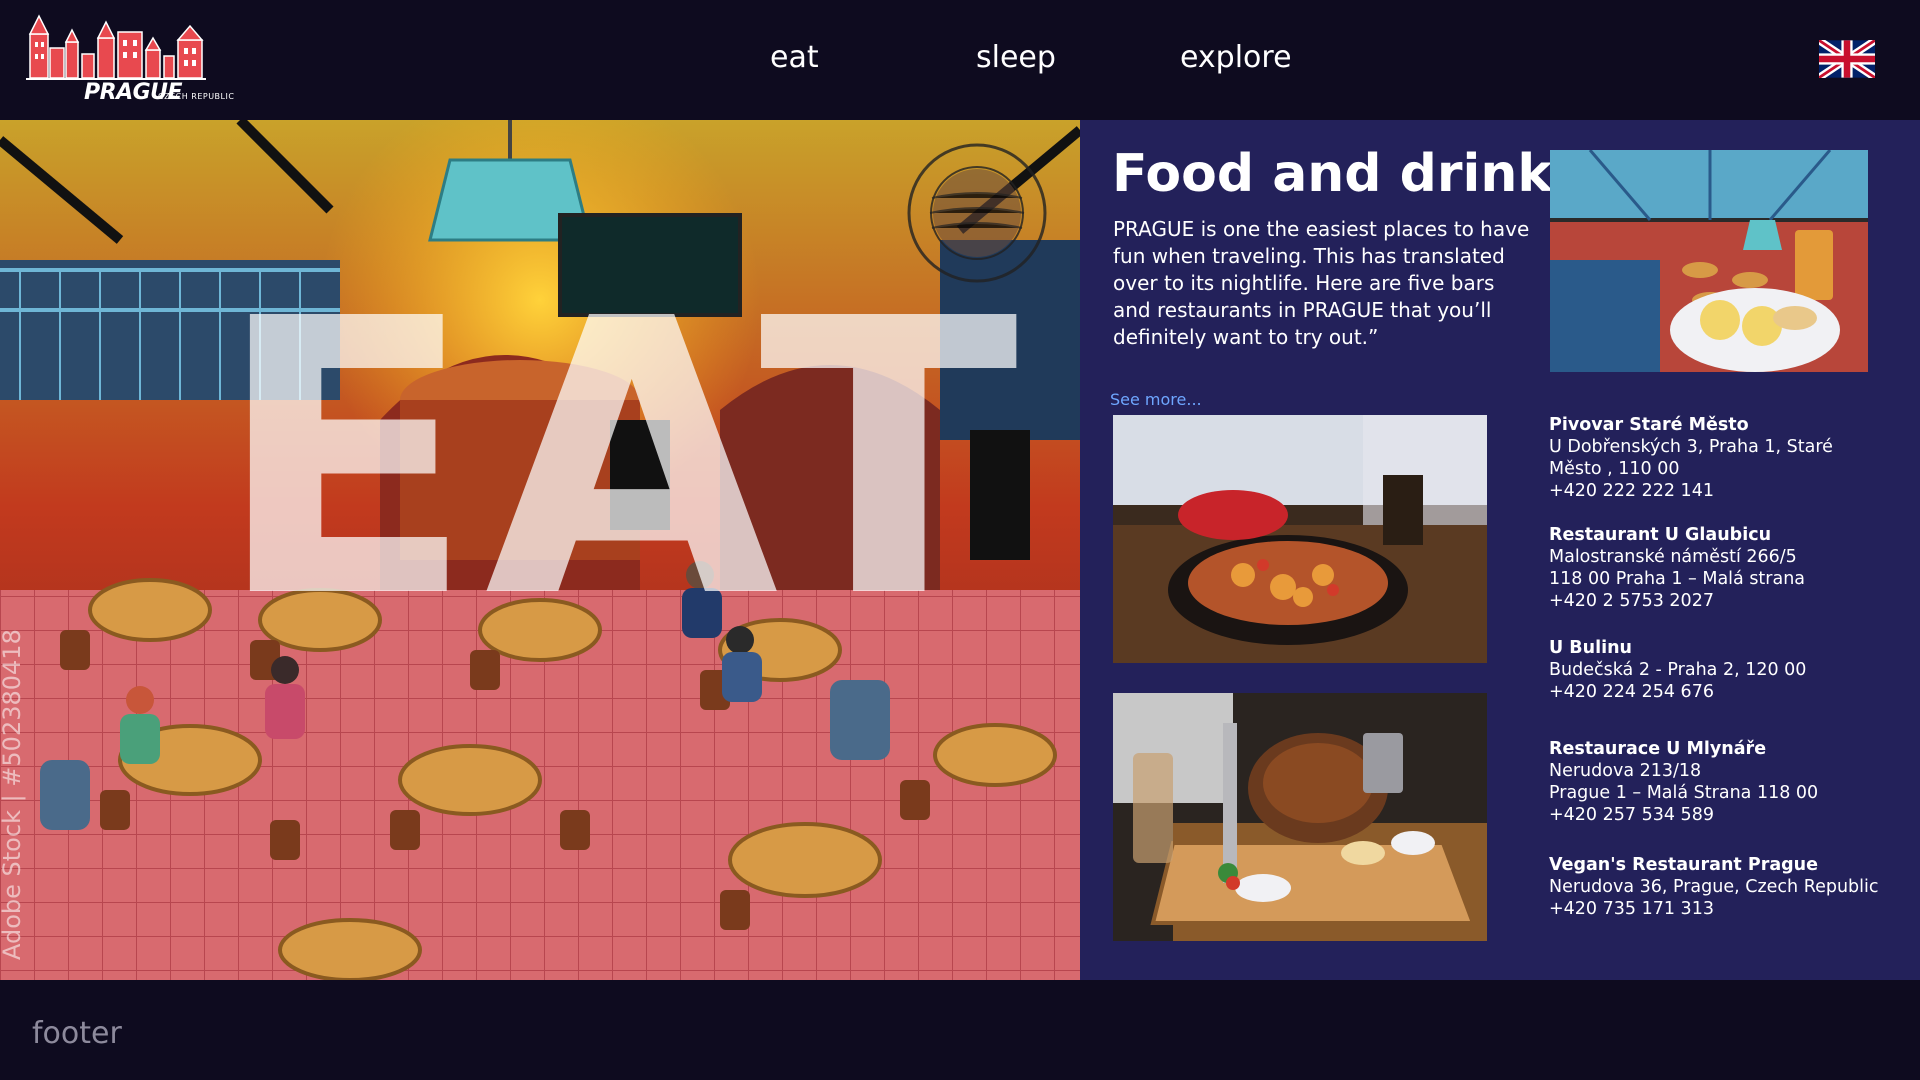 This screenshot has height=1080, width=1920. What do you see at coordinates (1683, 865) in the screenshot?
I see `restaurant-name: Vegan's Restaurant Prague` at bounding box center [1683, 865].